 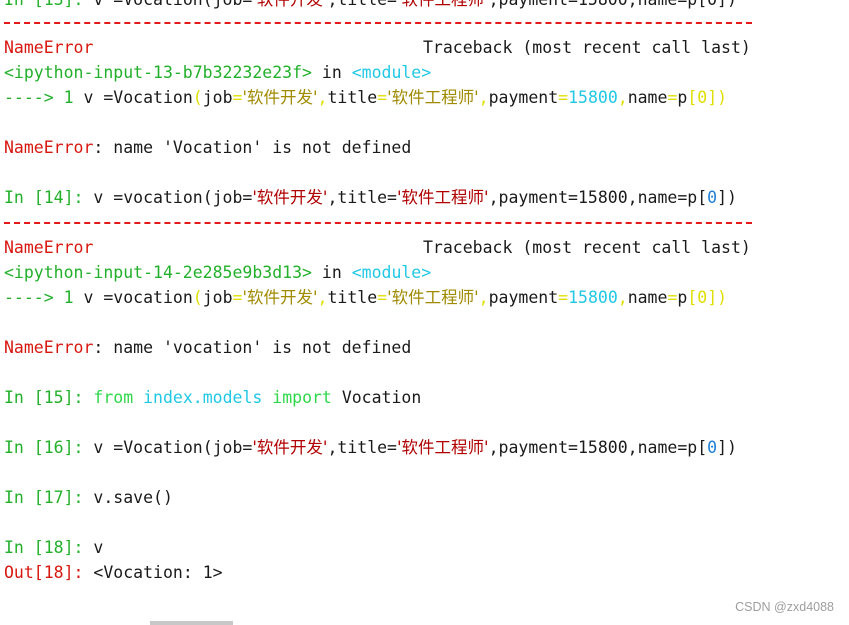 I want to click on output-value: <Vocation: 1>, so click(x=153, y=572).